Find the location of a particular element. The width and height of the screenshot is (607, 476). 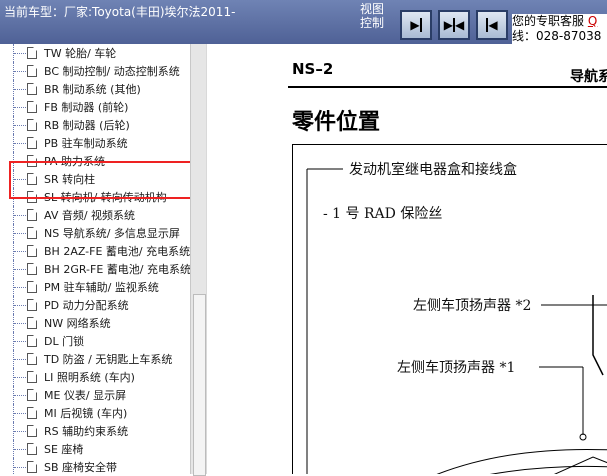

tree-item-label: SE 座椅 is located at coordinates (64, 449).